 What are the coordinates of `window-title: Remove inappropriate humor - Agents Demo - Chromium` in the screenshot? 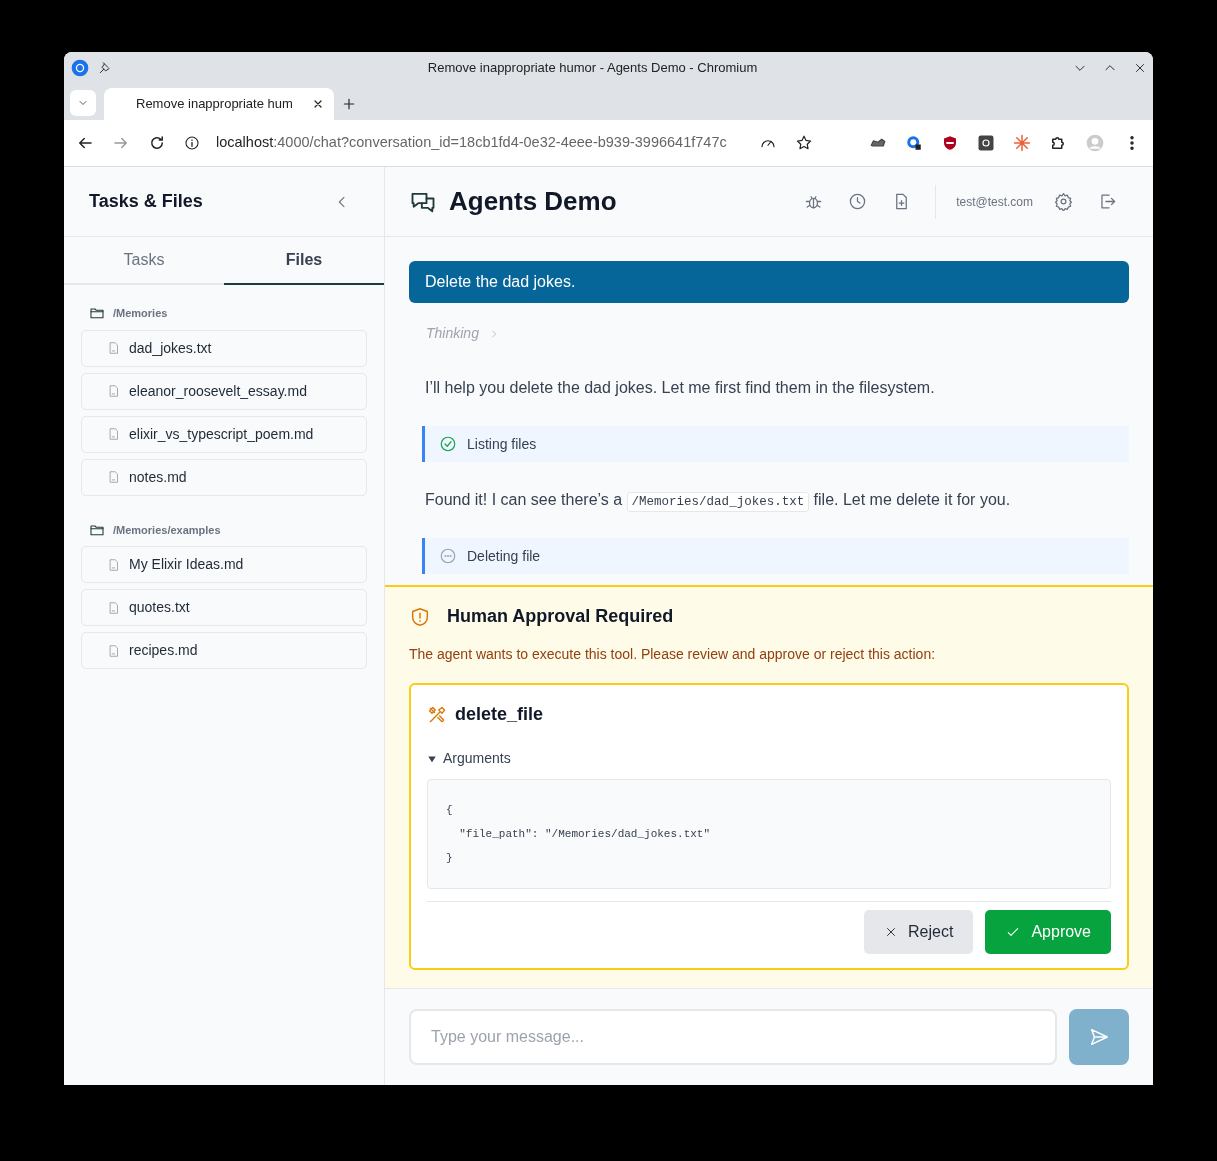 It's located at (592, 68).